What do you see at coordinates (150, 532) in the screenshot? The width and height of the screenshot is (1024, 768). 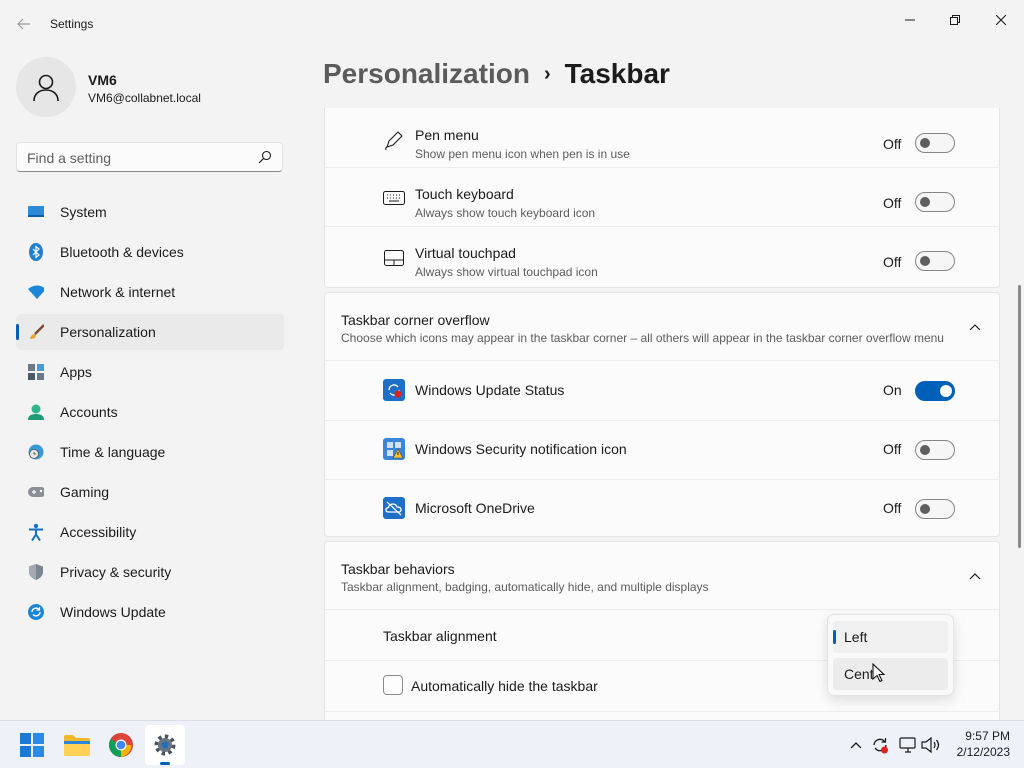 I see `sidebar-item-accessibility: Accessibility` at bounding box center [150, 532].